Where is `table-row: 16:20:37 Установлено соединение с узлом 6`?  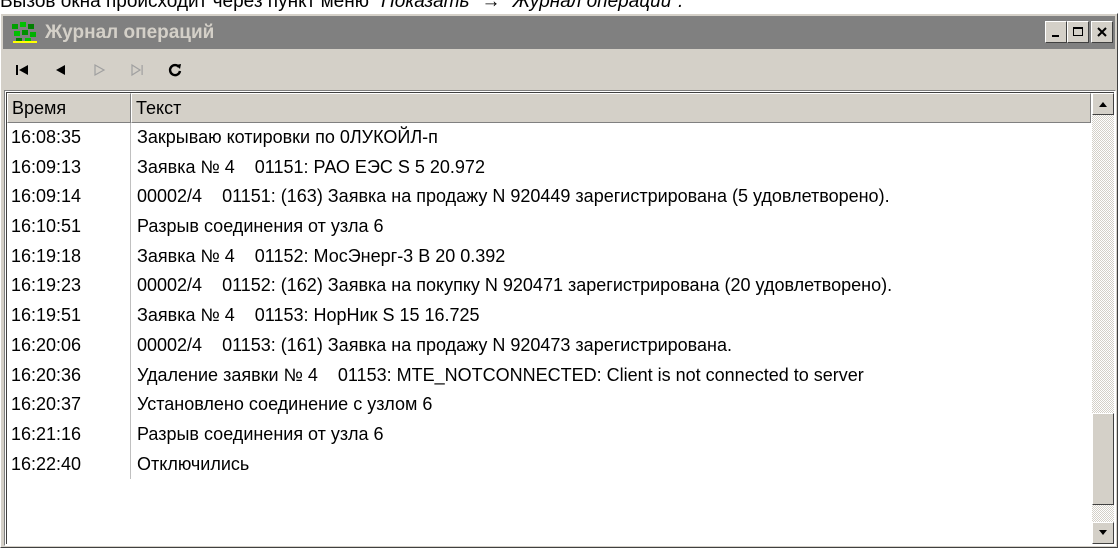
table-row: 16:20:37 Установлено соединение с узлом 6 is located at coordinates (549, 405).